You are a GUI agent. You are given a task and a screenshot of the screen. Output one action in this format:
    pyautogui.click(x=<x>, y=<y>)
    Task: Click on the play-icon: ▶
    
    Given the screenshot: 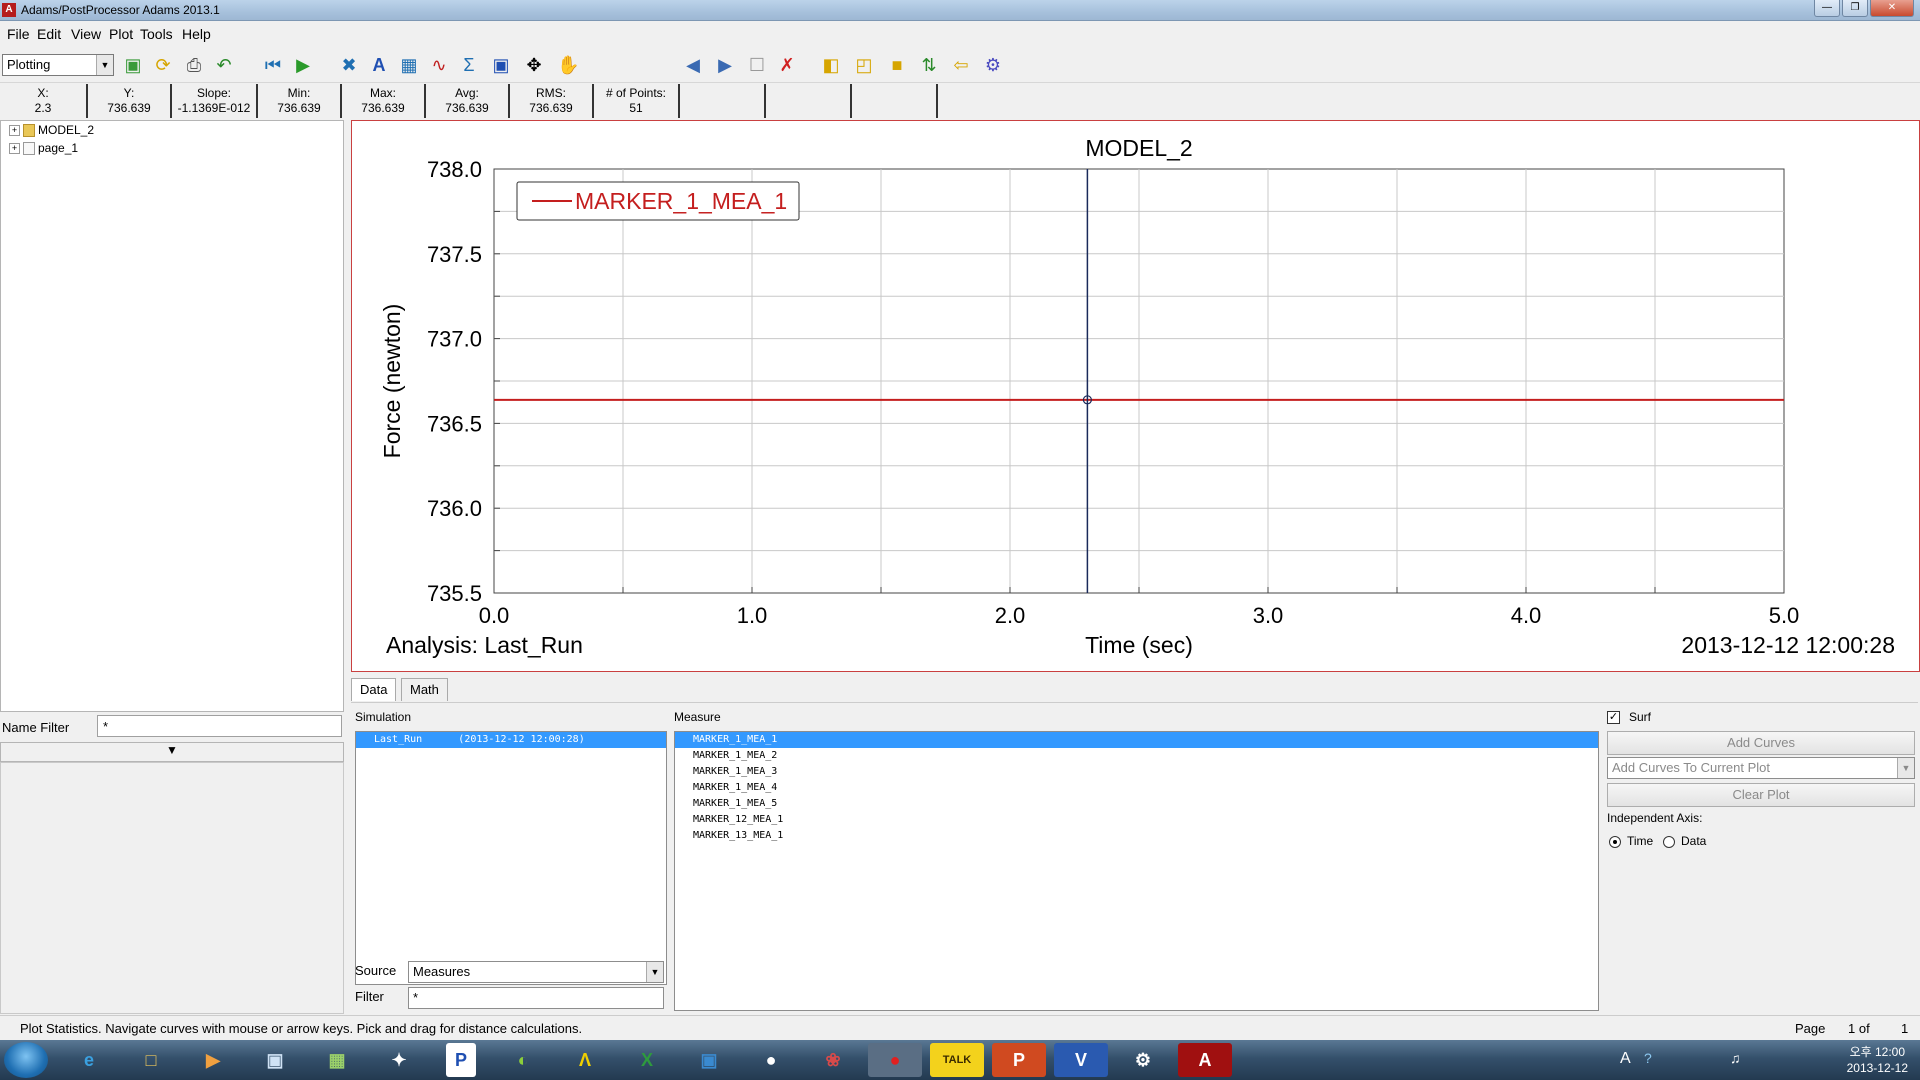 What is the action you would take?
    pyautogui.click(x=303, y=65)
    